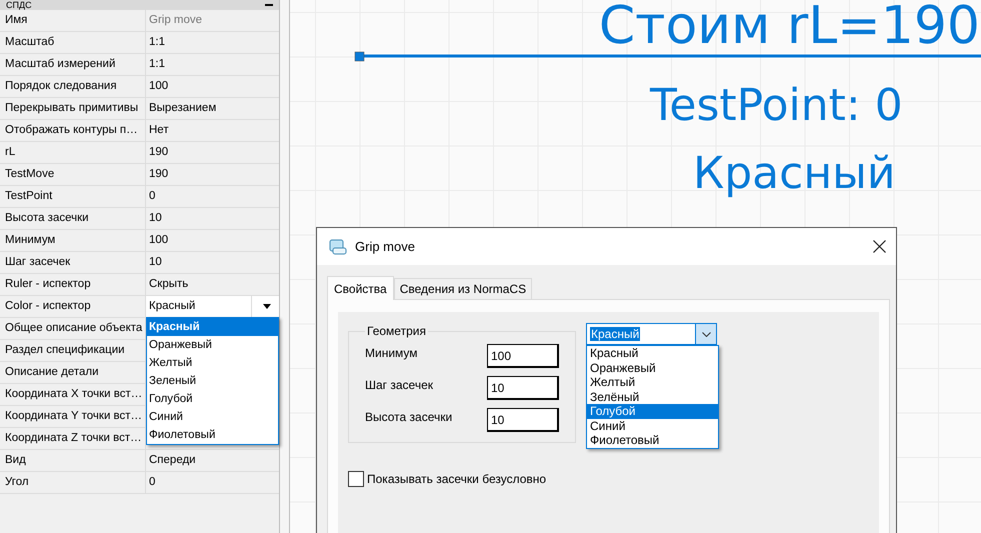 Image resolution: width=981 pixels, height=533 pixels. Describe the element at coordinates (73, 218) in the screenshot. I see `property-name: Высота засечки` at that location.